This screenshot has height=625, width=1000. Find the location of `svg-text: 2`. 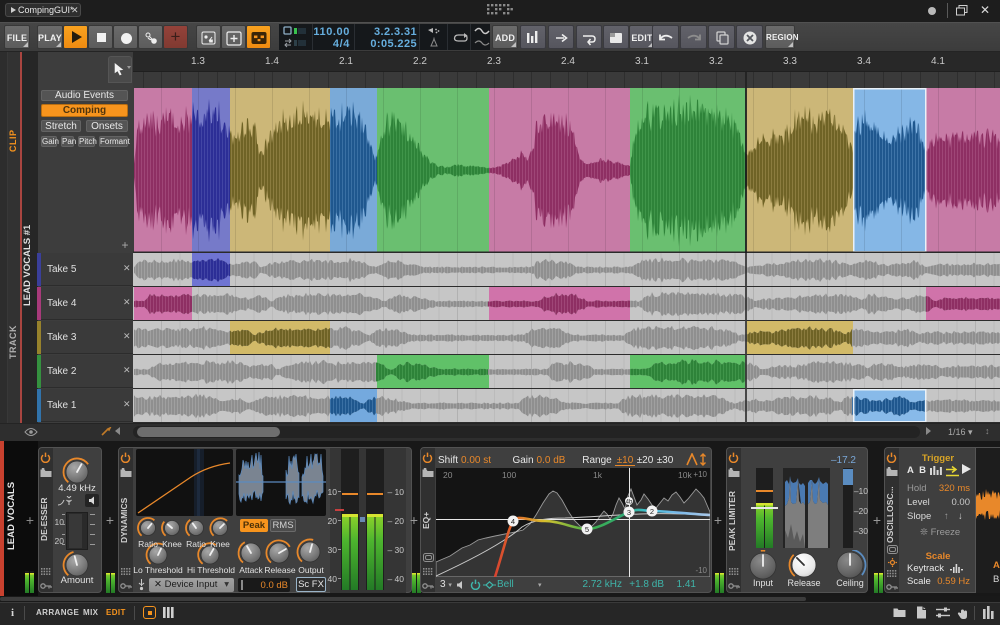

svg-text: 2 is located at coordinates (652, 511).